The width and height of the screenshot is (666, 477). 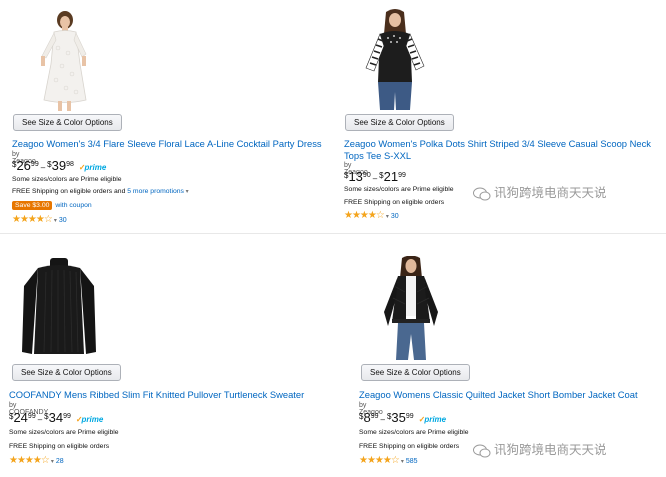 I want to click on price-range: $2499– $3499 ✓prime, so click(x=56, y=419).